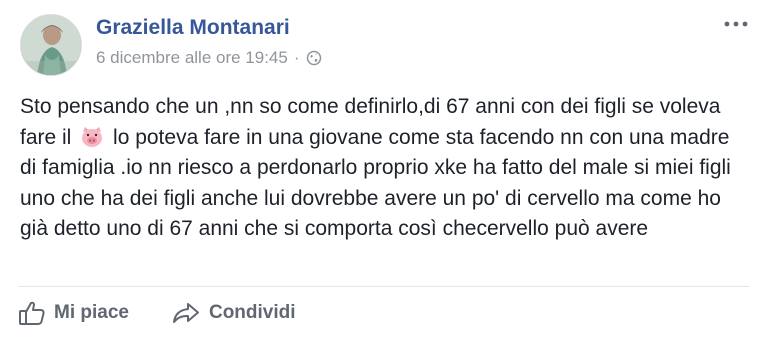 The image size is (767, 342). What do you see at coordinates (32, 313) in the screenshot?
I see `thumbs-up-icon` at bounding box center [32, 313].